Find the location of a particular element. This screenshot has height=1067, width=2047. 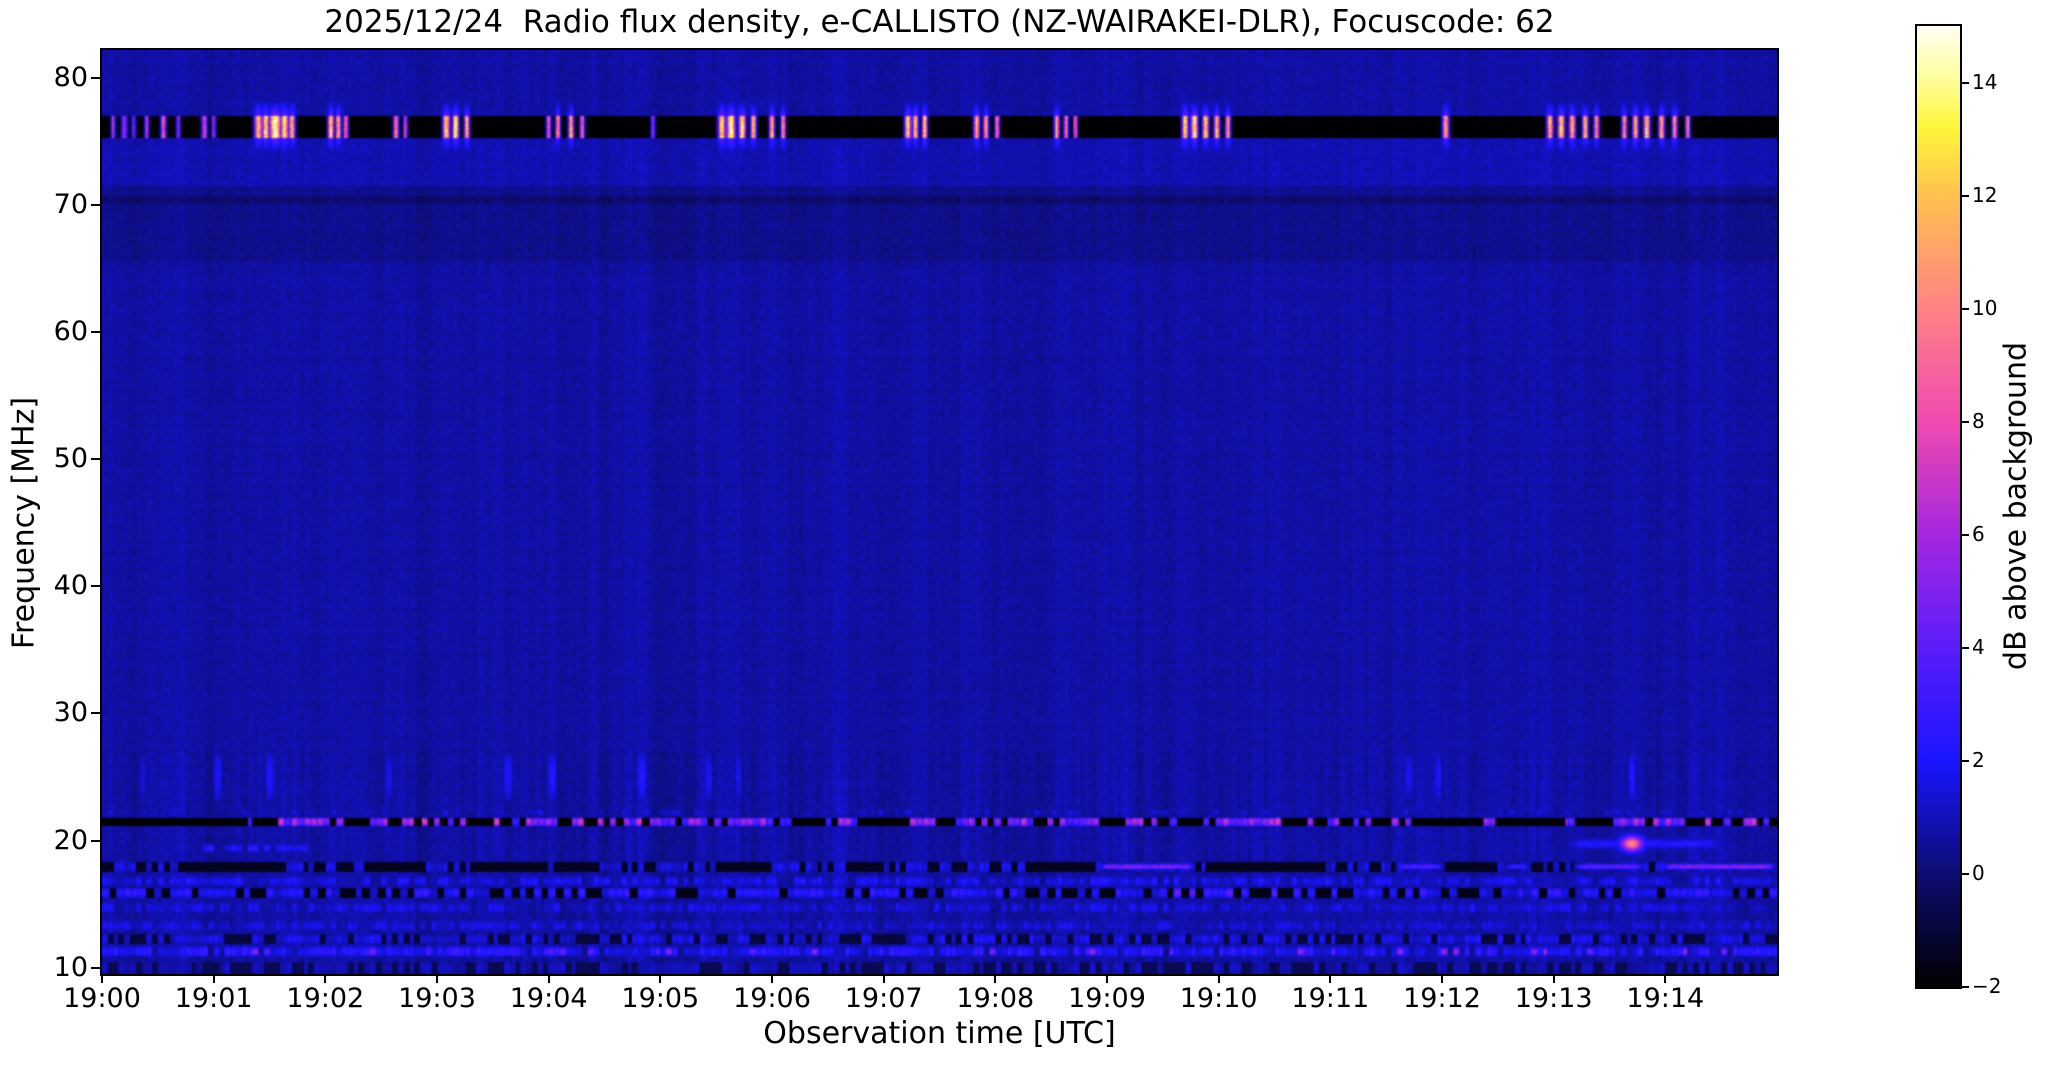

colorbar-tick-label: 2 is located at coordinates (1978, 759).